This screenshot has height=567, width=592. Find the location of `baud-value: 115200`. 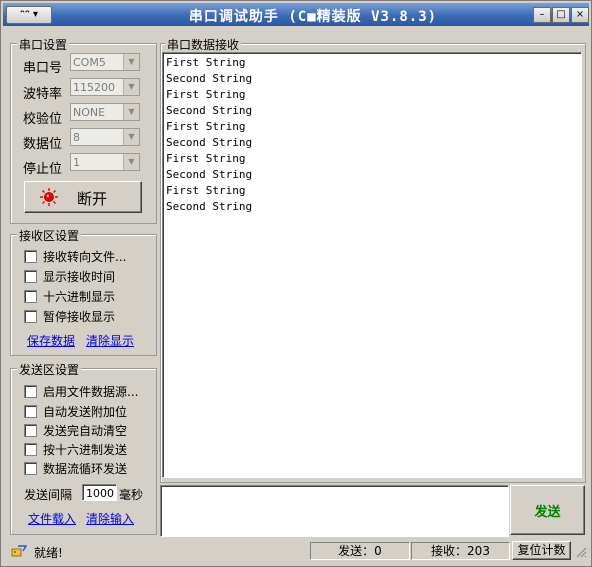

baud-value: 115200 is located at coordinates (94, 87).